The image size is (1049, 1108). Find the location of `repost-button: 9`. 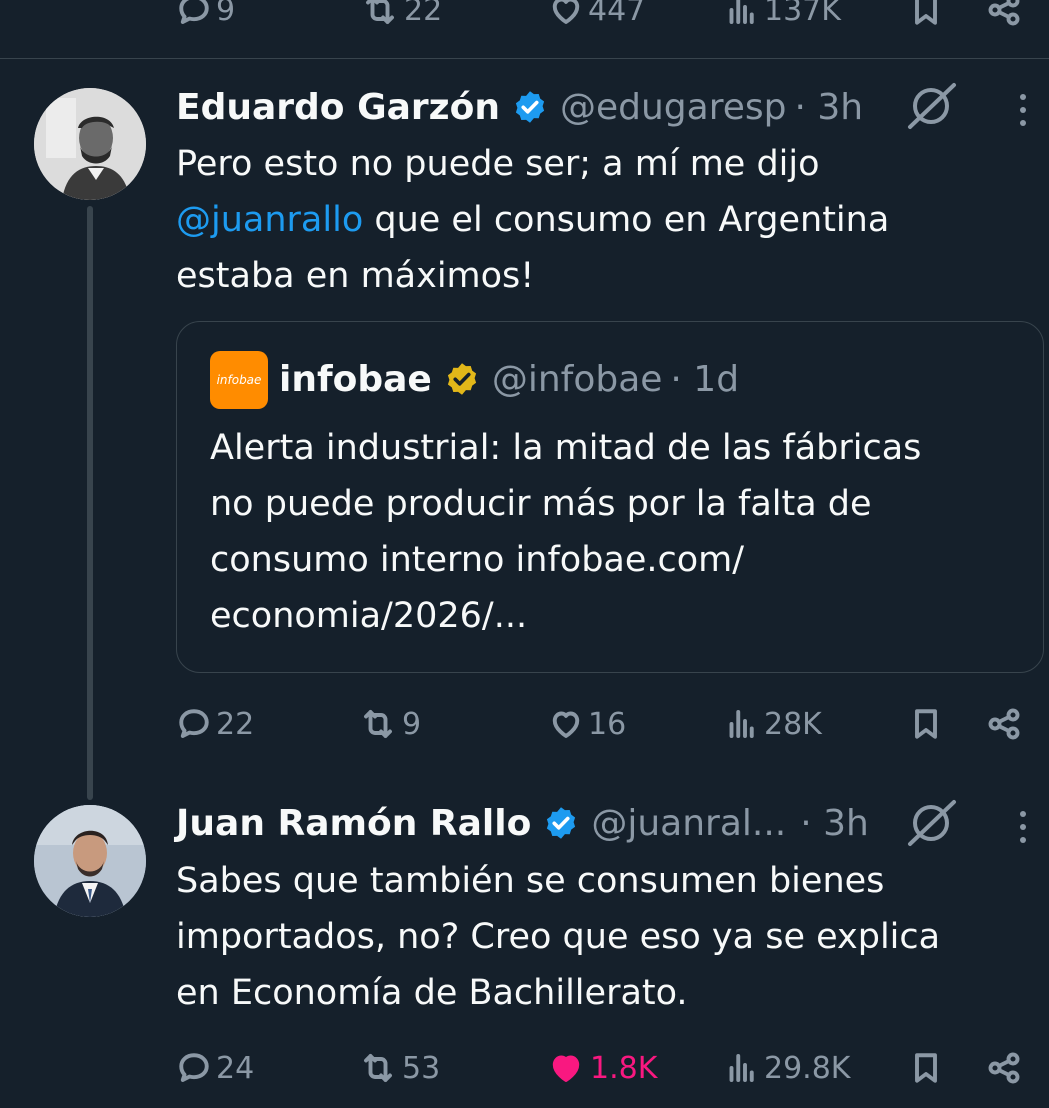

repost-button: 9 is located at coordinates (389, 724).